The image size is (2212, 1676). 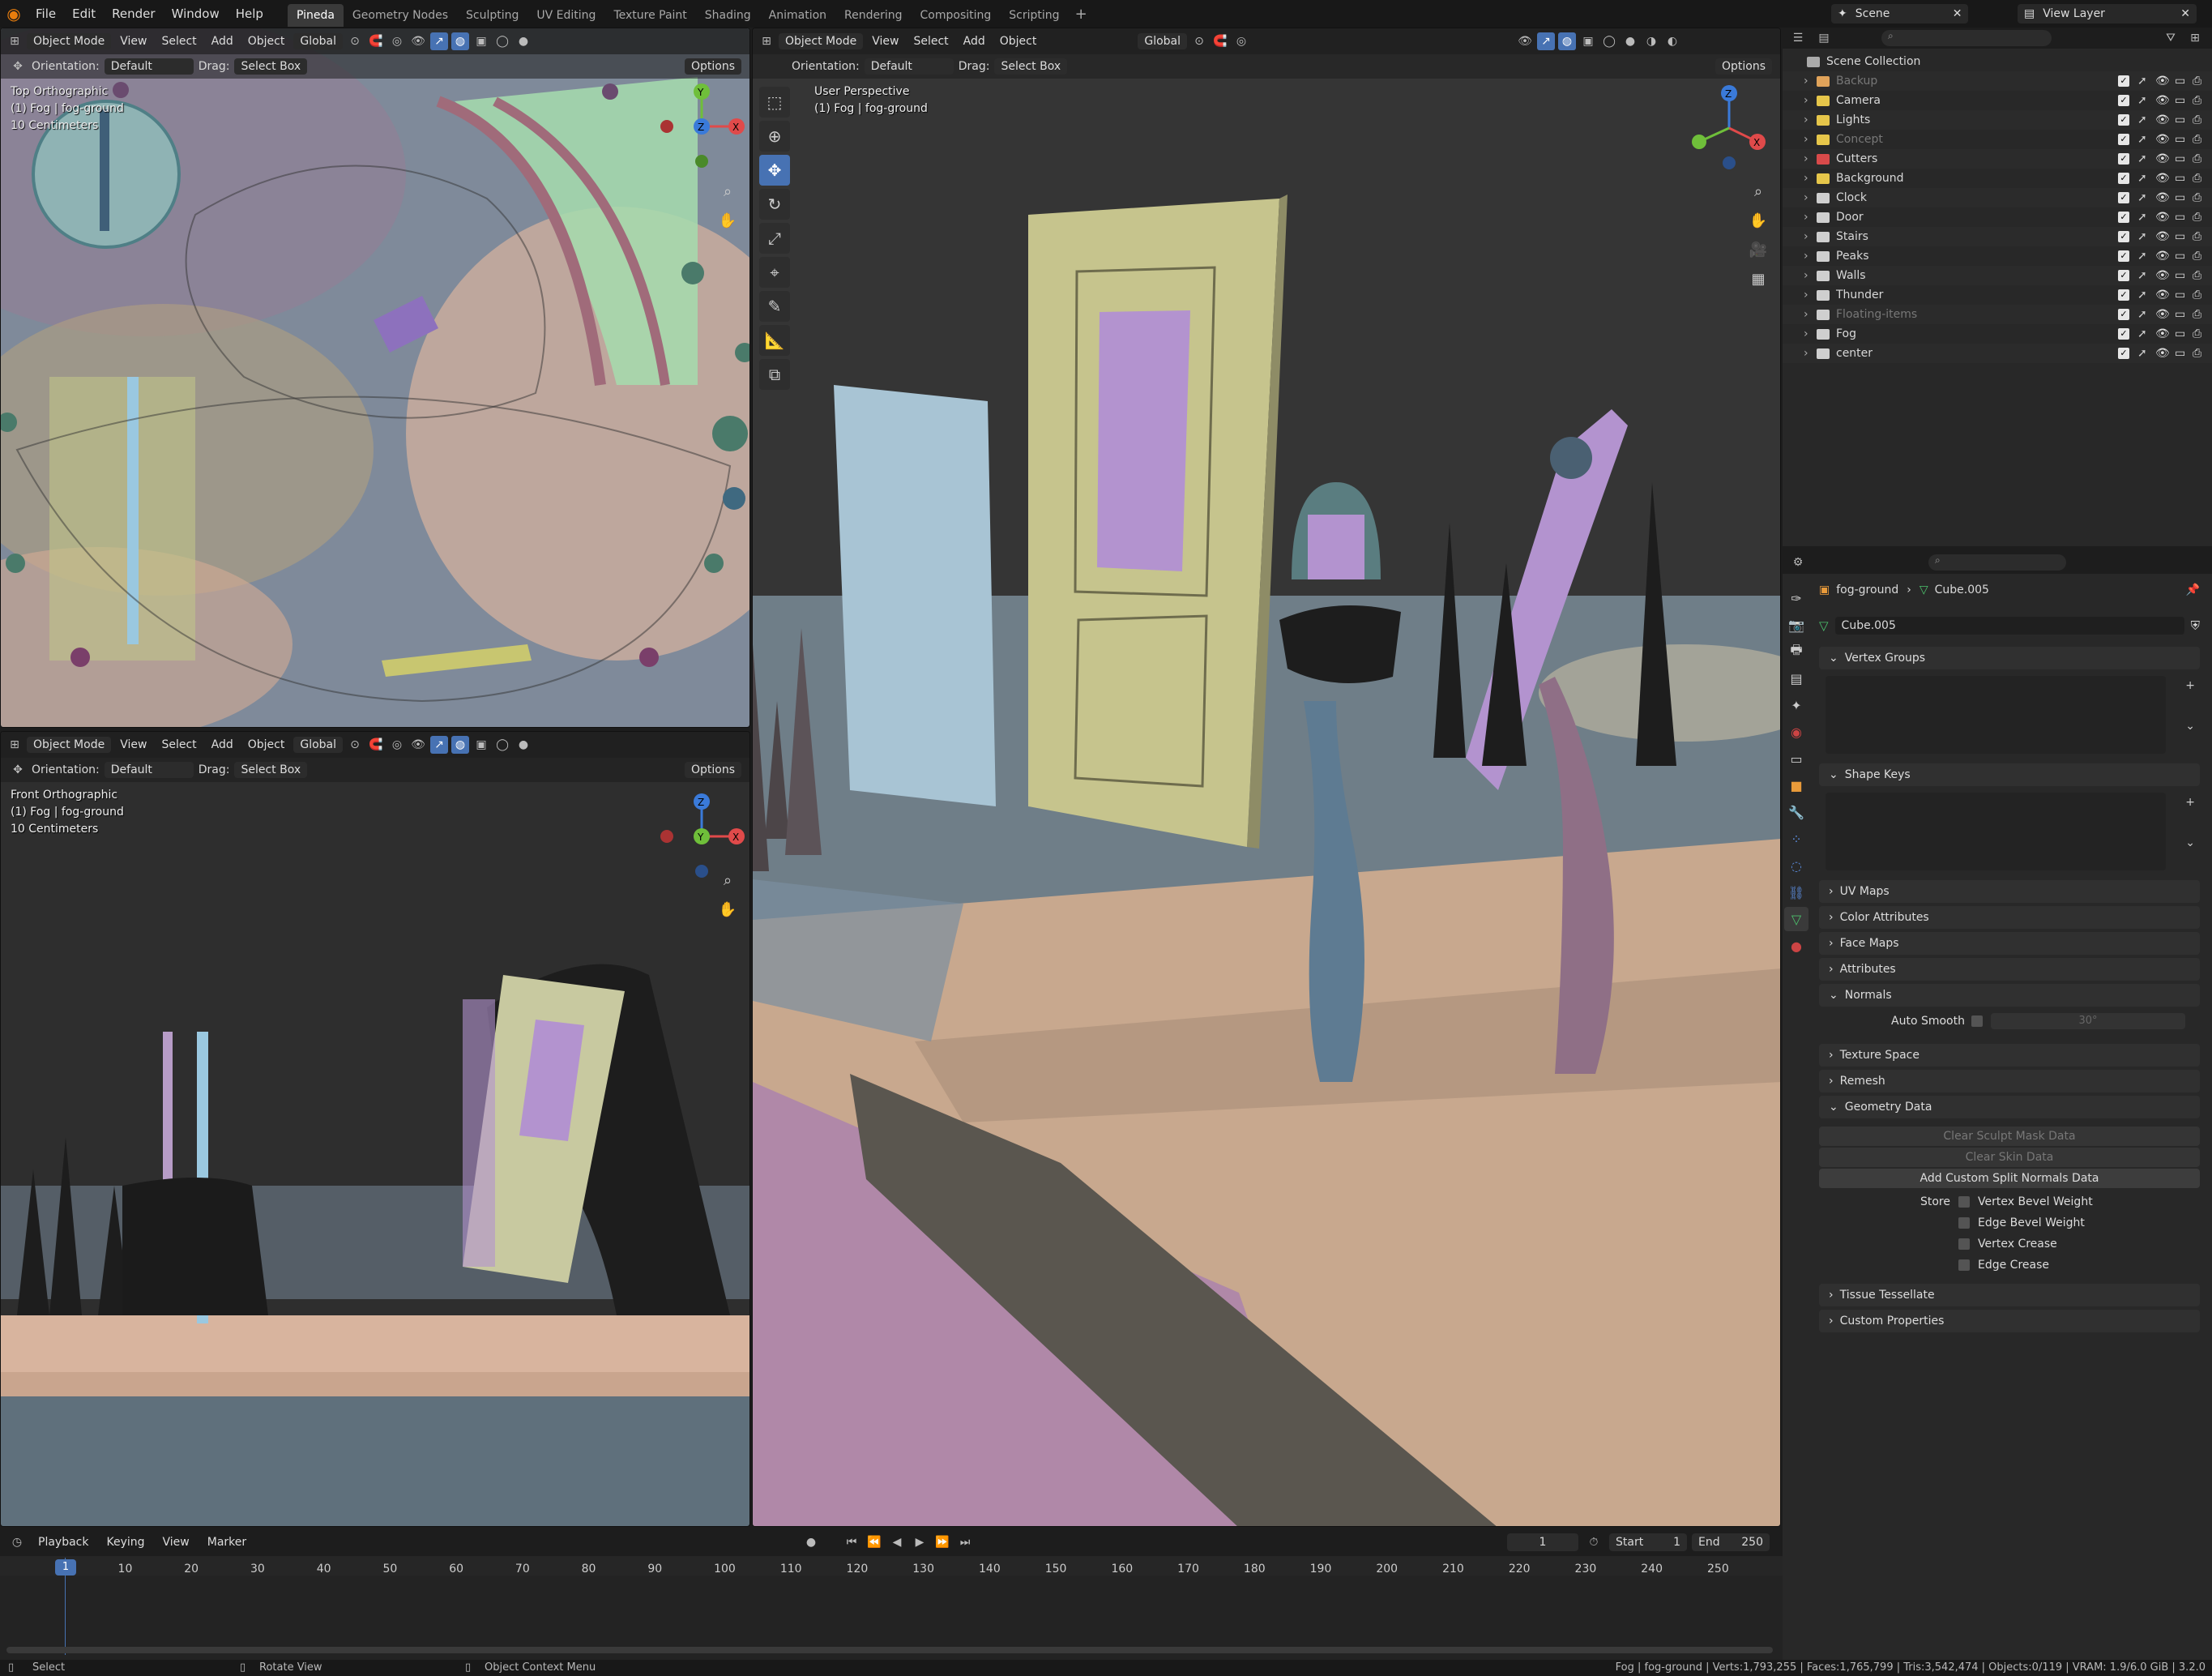 I want to click on workspace-tab-sculpting: Sculpting, so click(x=492, y=15).